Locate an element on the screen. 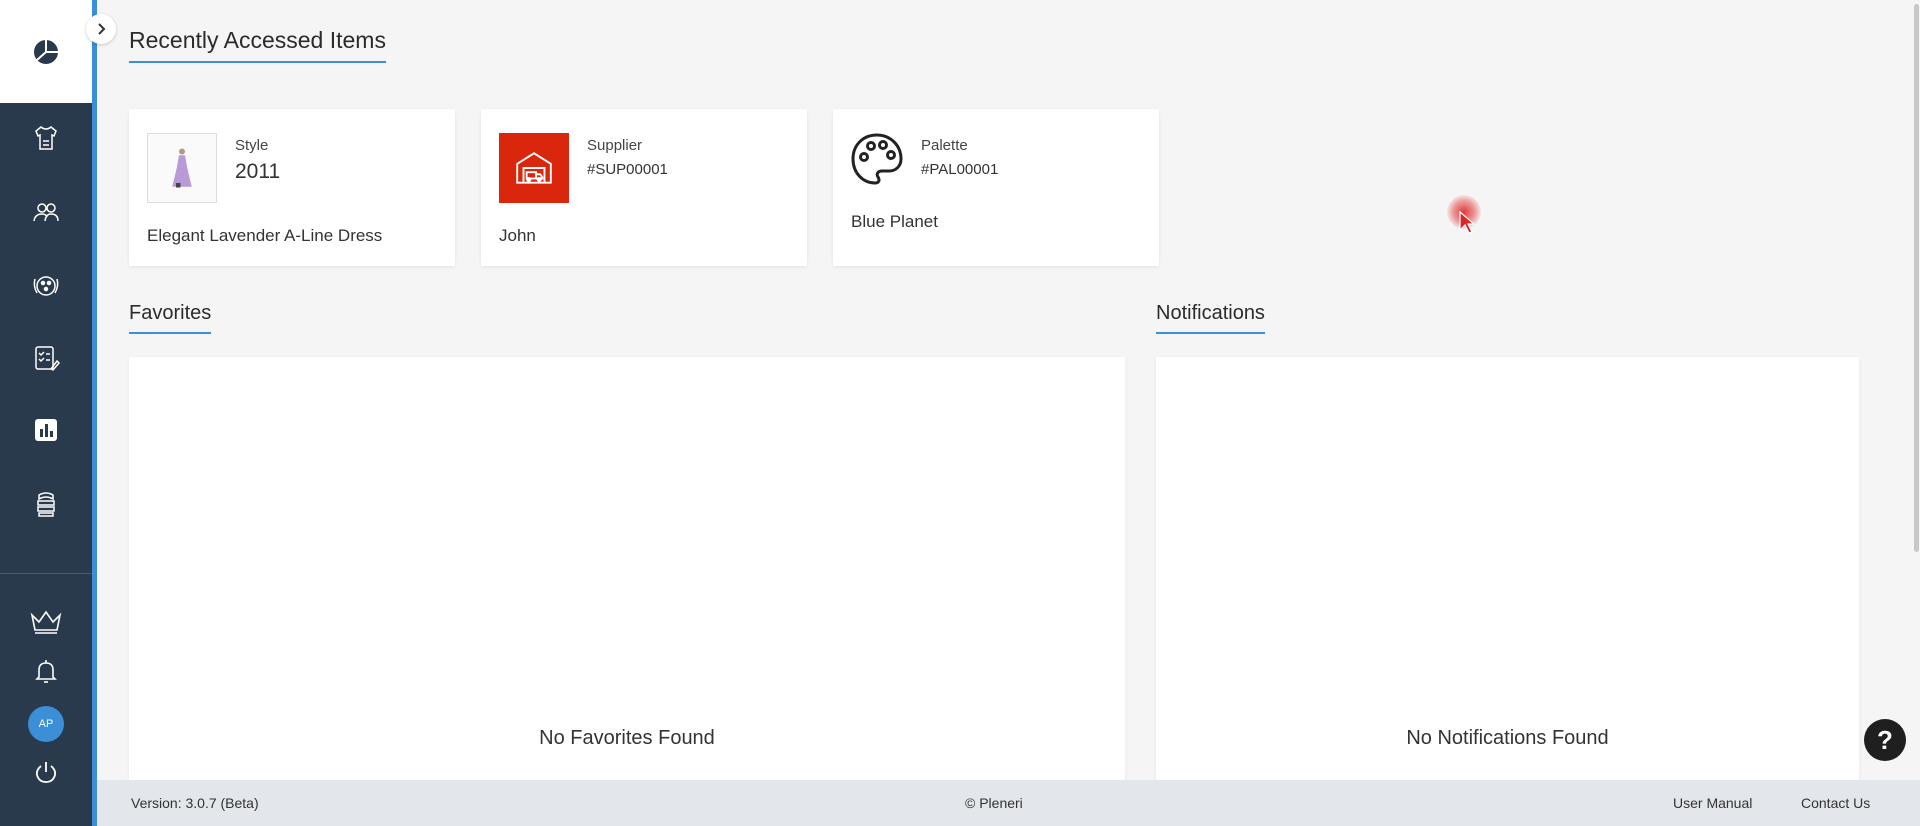 This screenshot has height=826, width=1920. checklist-icon is located at coordinates (48, 358).